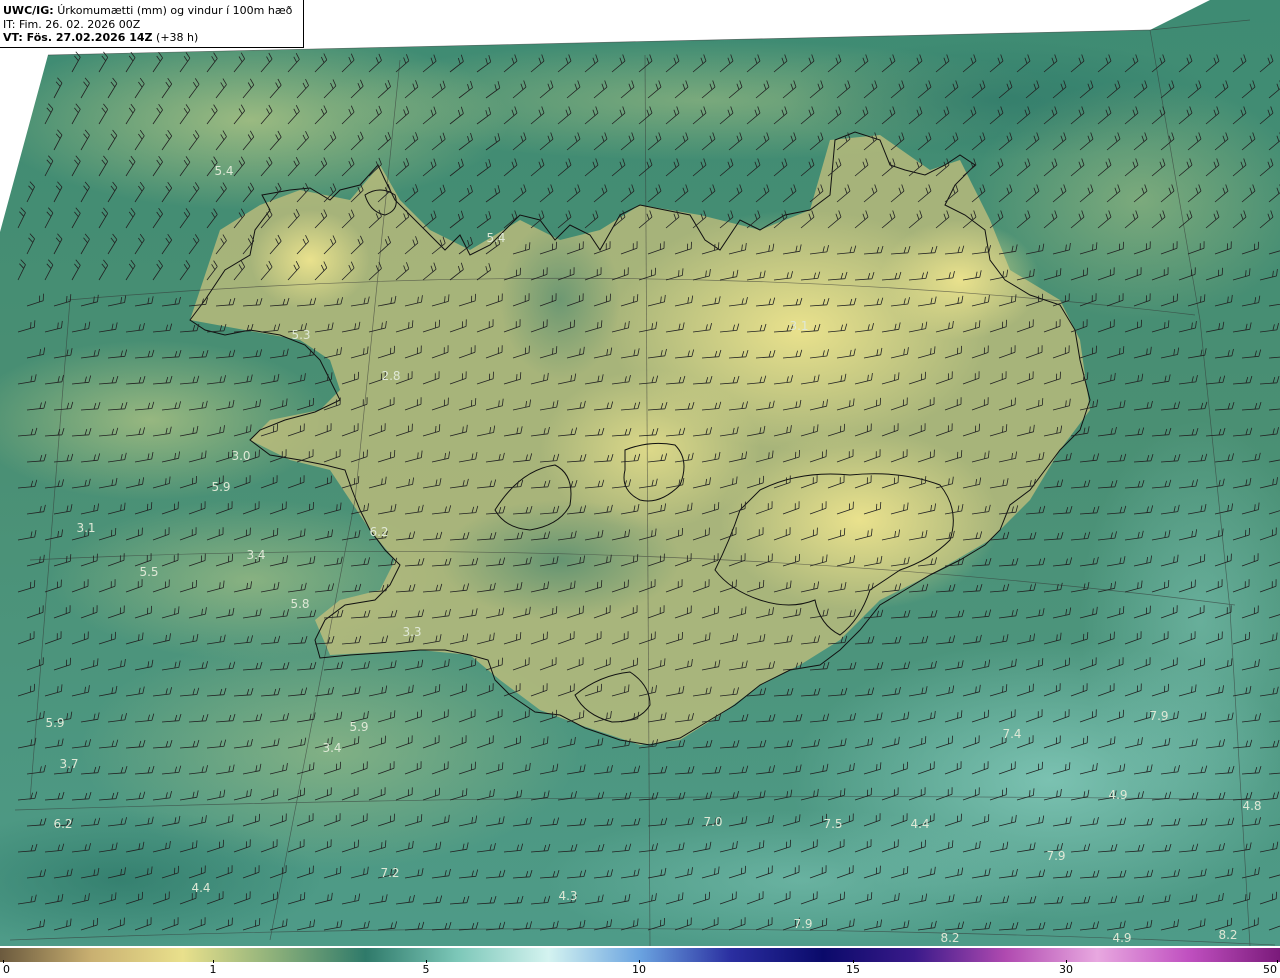 This screenshot has height=978, width=1280. What do you see at coordinates (639, 969) in the screenshot?
I see `colorbar-tick-label: 10` at bounding box center [639, 969].